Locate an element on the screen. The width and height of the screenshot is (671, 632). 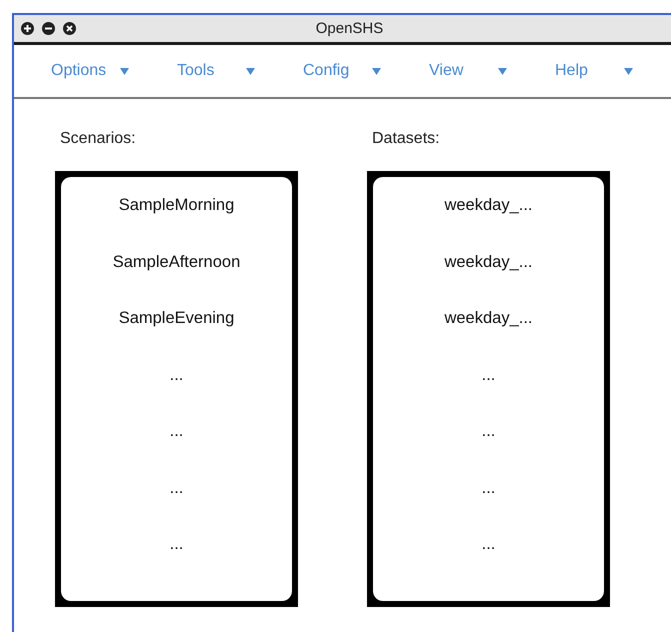
list-item: SampleEvening is located at coordinates (176, 318).